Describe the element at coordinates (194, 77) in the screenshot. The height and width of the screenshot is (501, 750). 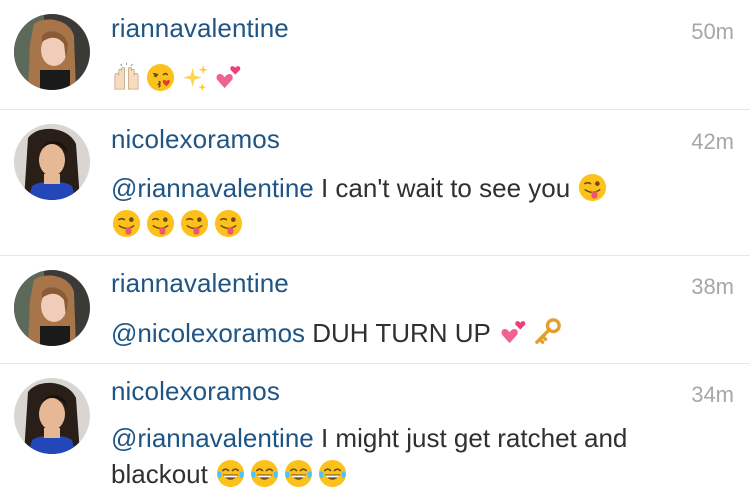
I see `sparkles-icon` at that location.